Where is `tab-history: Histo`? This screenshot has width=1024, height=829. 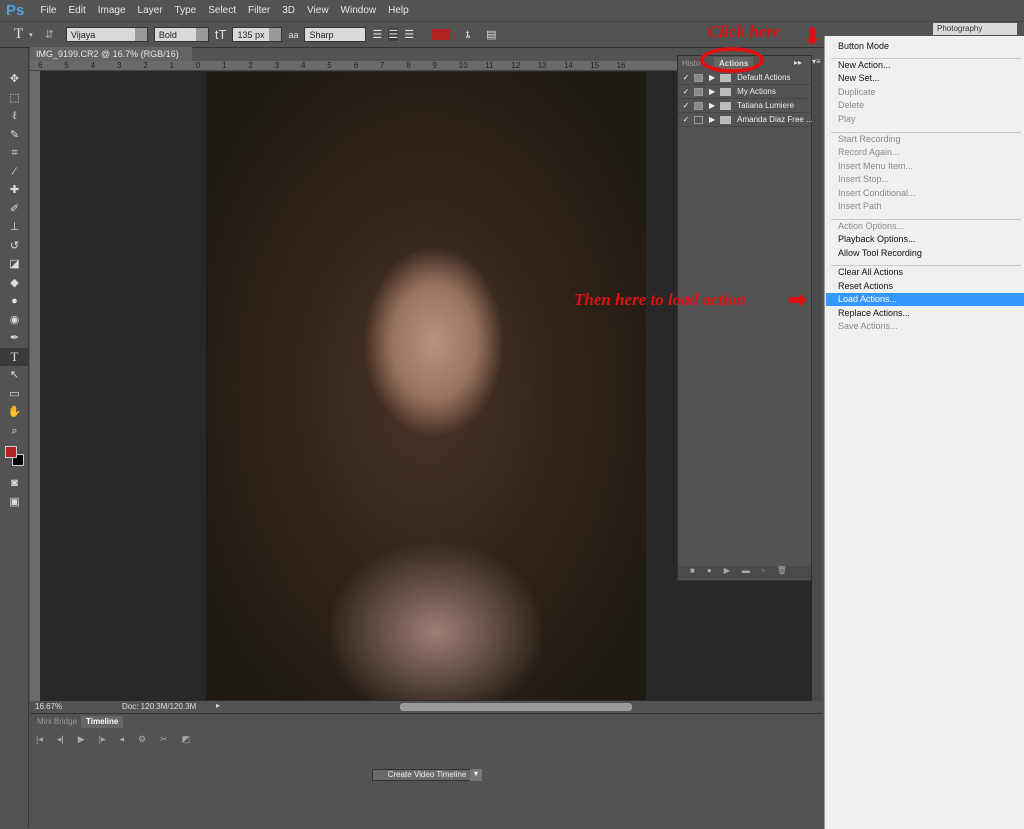
tab-history: Histo is located at coordinates (691, 63).